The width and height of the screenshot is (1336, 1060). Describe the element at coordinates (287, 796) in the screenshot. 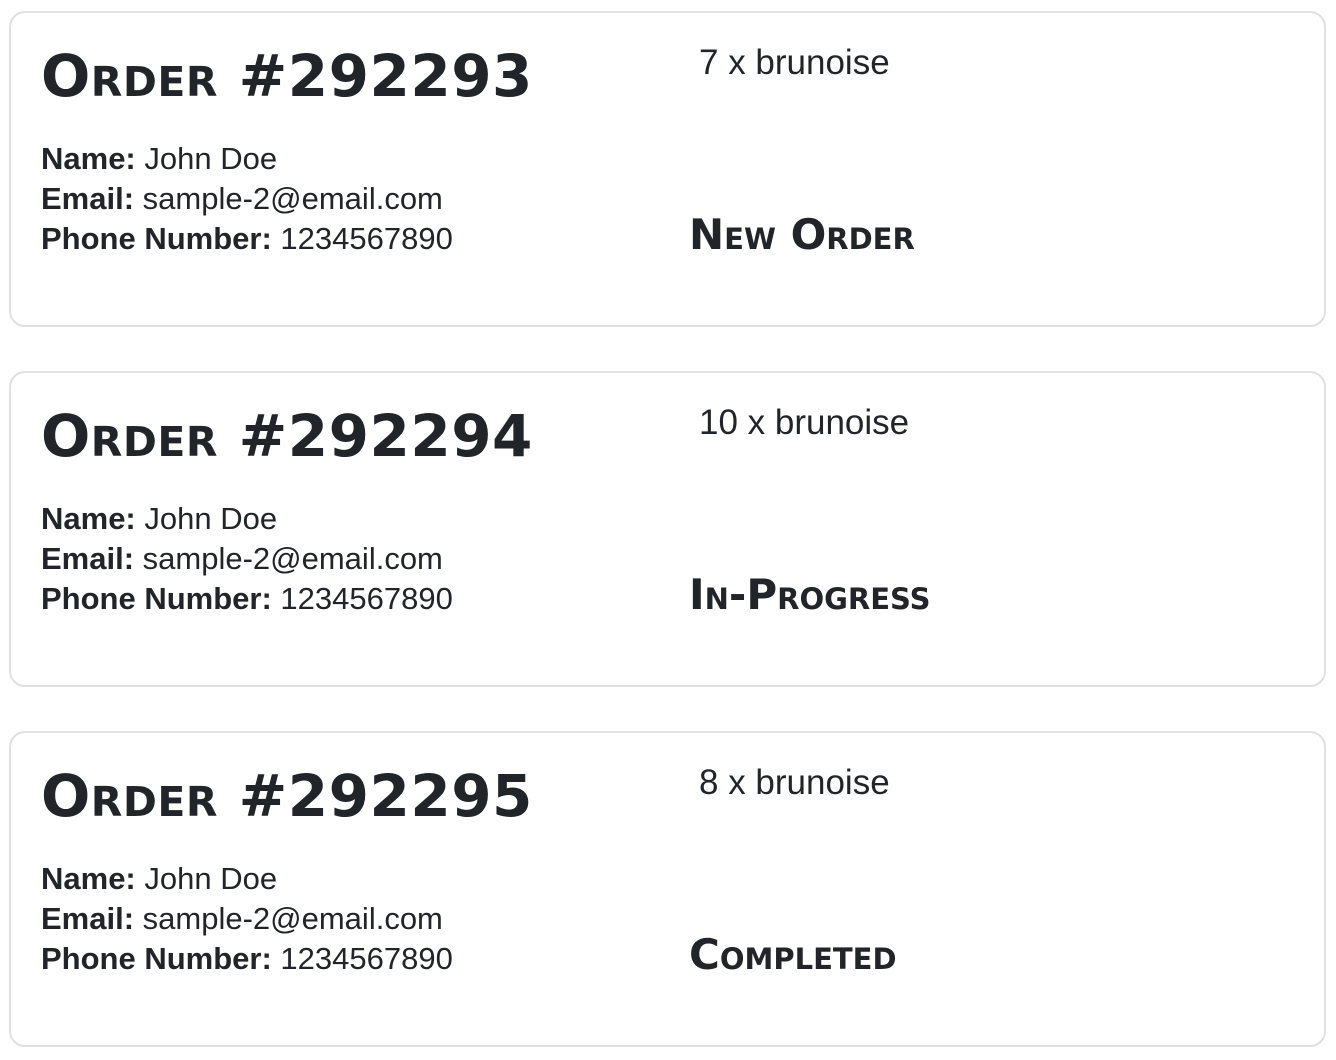

I see `order-title: Order #292295` at that location.